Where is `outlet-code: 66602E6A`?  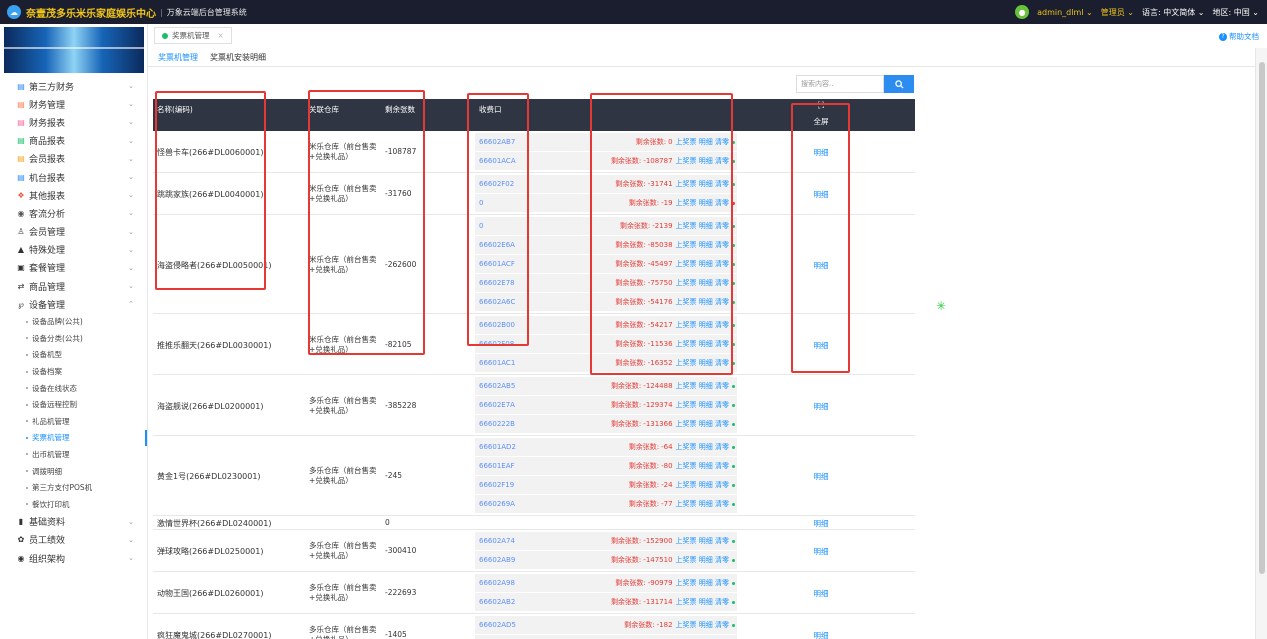 outlet-code: 66602E6A is located at coordinates (520, 245).